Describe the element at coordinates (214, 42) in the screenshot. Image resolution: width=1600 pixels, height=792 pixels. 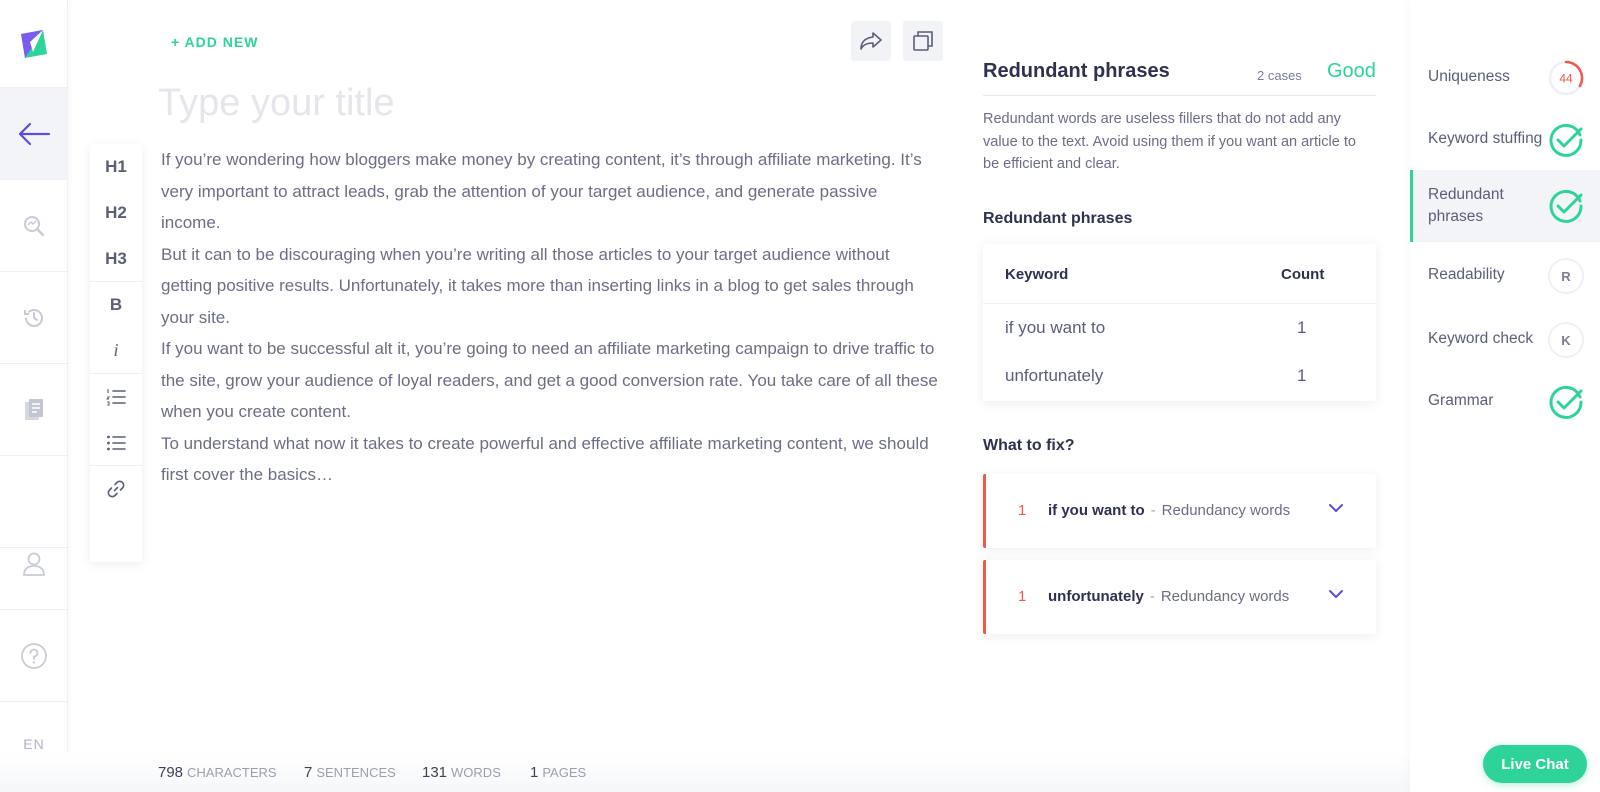
I see `add-new-button: + ADD NEW` at that location.